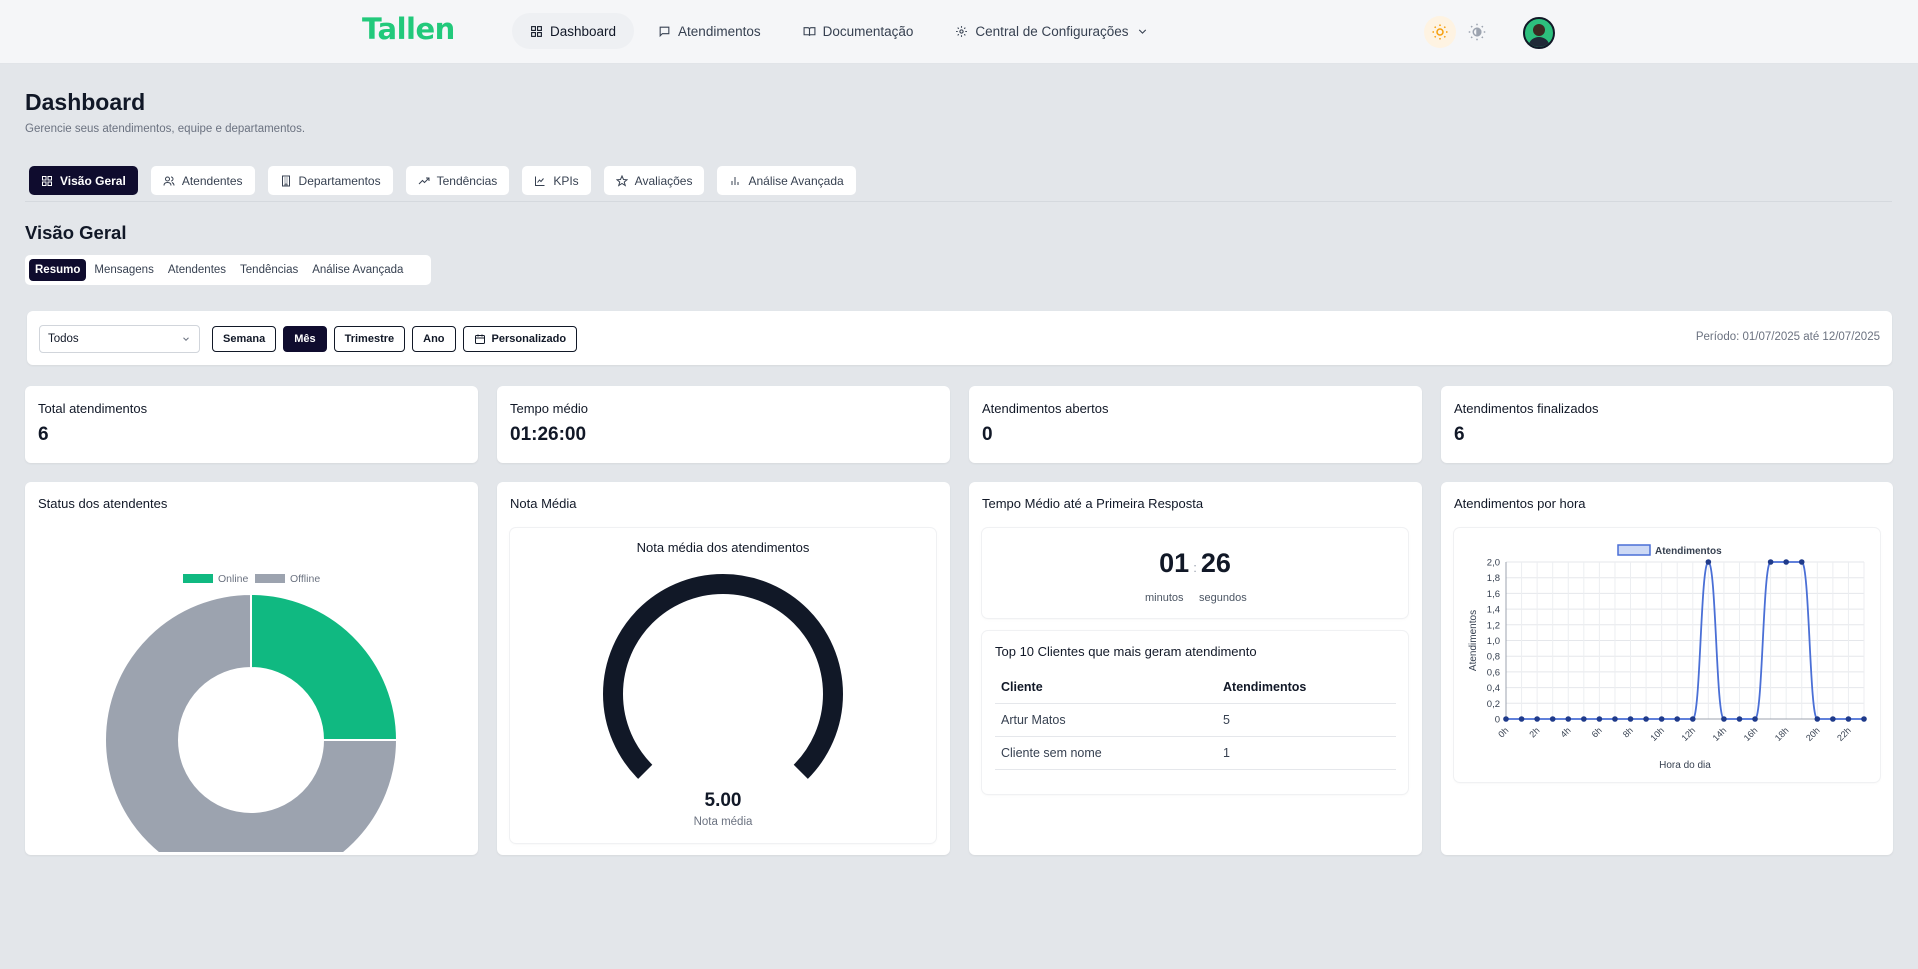 This screenshot has height=969, width=1918. I want to click on nav-label: Dashboard, so click(583, 31).